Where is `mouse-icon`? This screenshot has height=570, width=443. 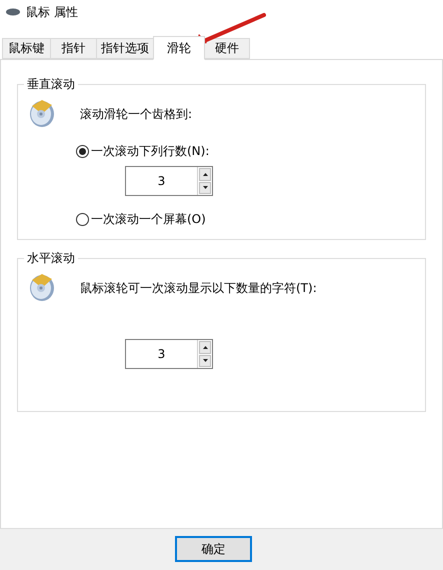 mouse-icon is located at coordinates (13, 12).